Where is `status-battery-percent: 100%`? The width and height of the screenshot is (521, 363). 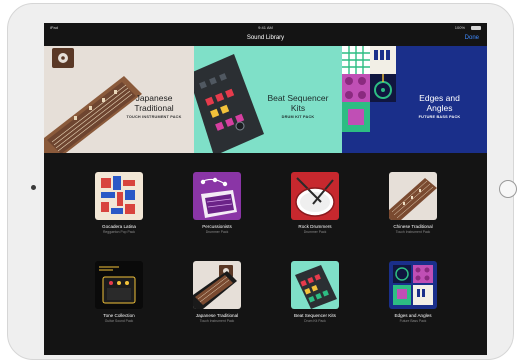 status-battery-percent: 100% is located at coordinates (459, 27).